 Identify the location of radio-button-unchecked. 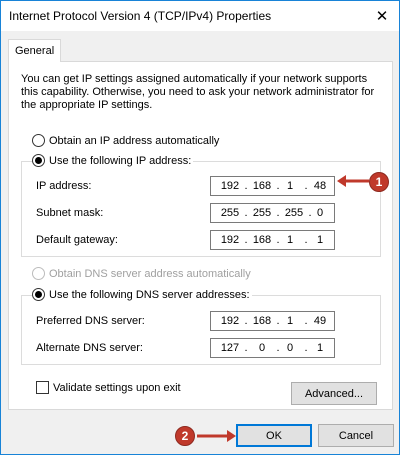
(38, 140).